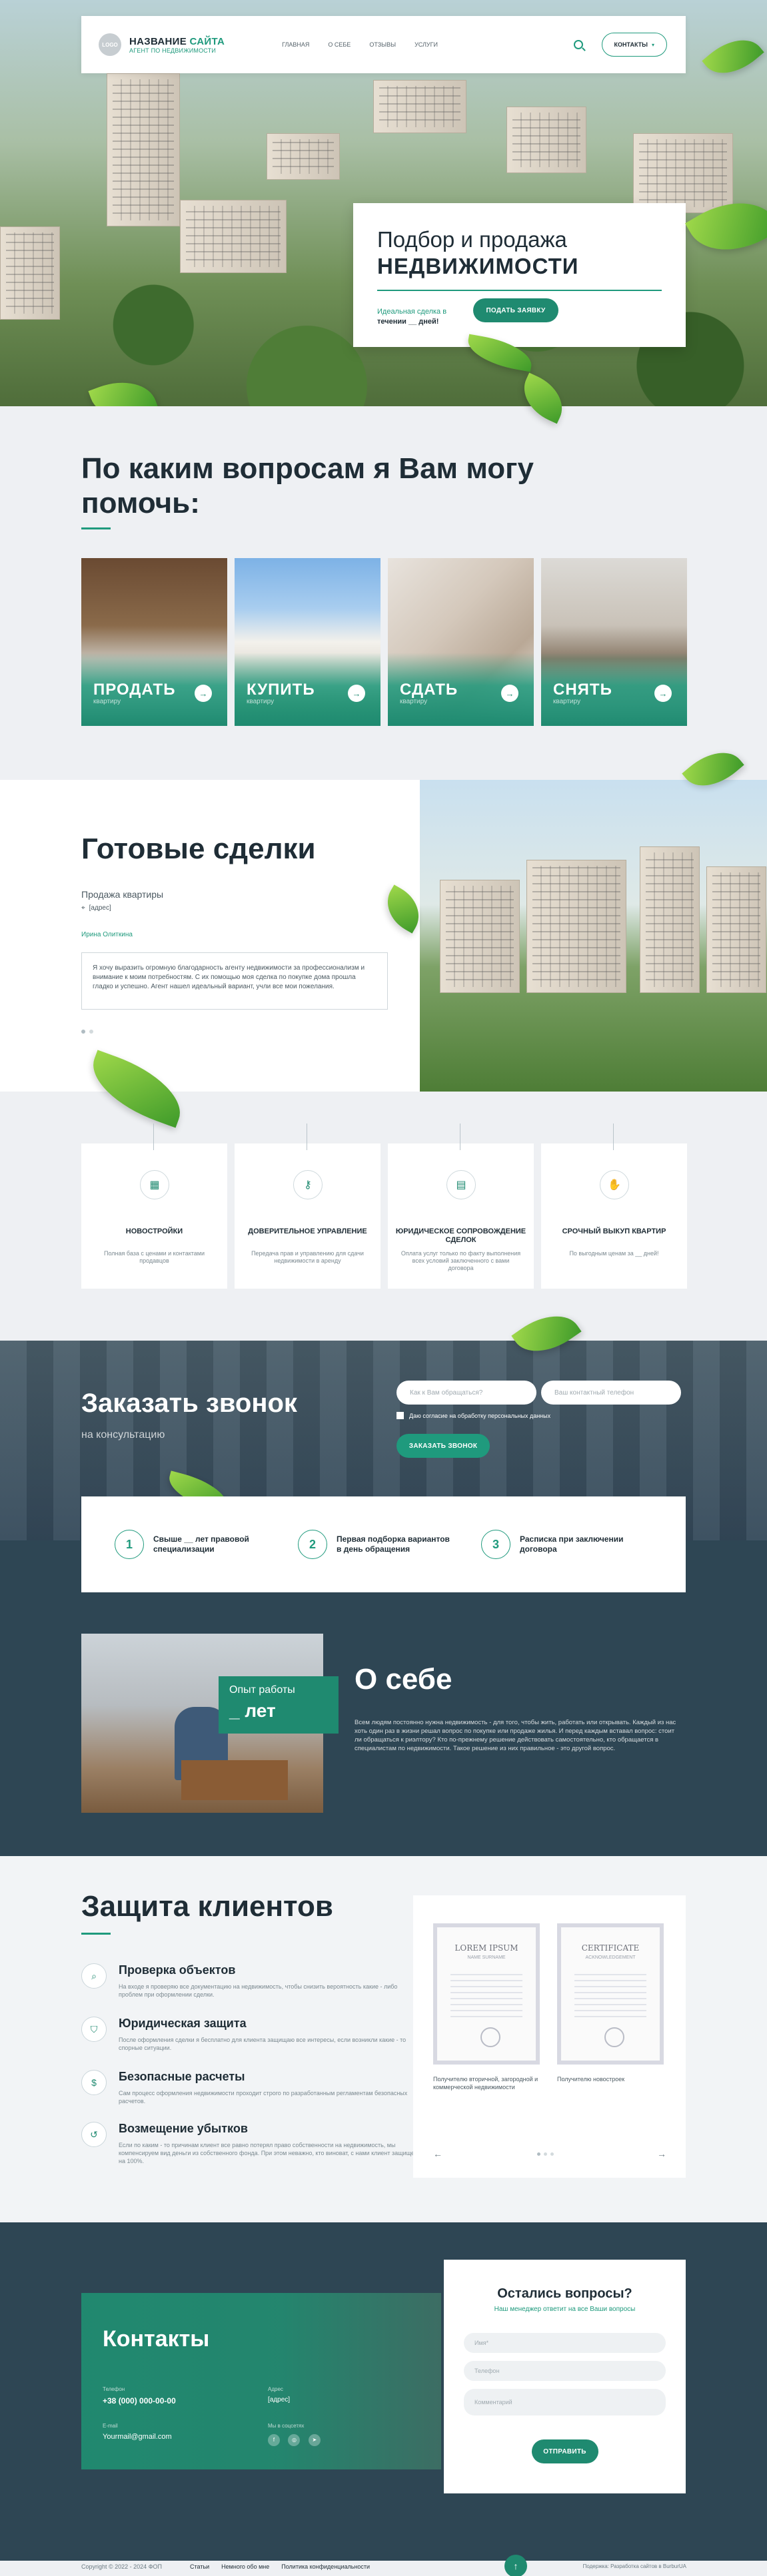  Describe the element at coordinates (308, 642) in the screenshot. I see `service-card-buy: КУПИТЬ квартиру →` at that location.